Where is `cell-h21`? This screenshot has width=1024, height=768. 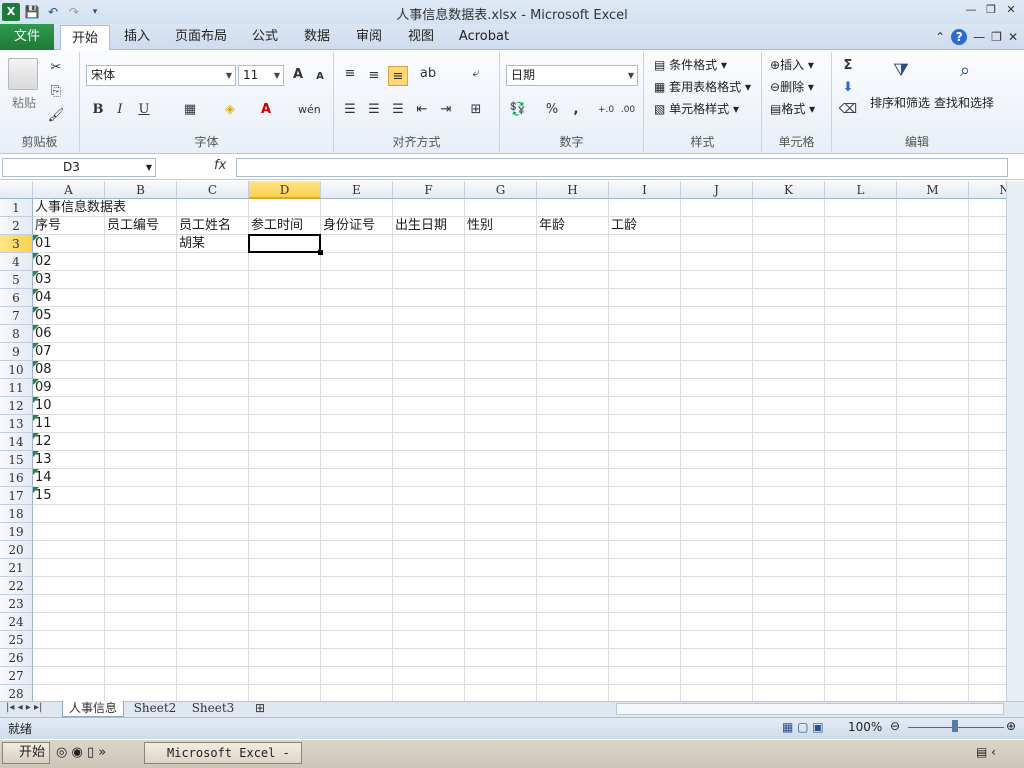
cell-h21 is located at coordinates (573, 568).